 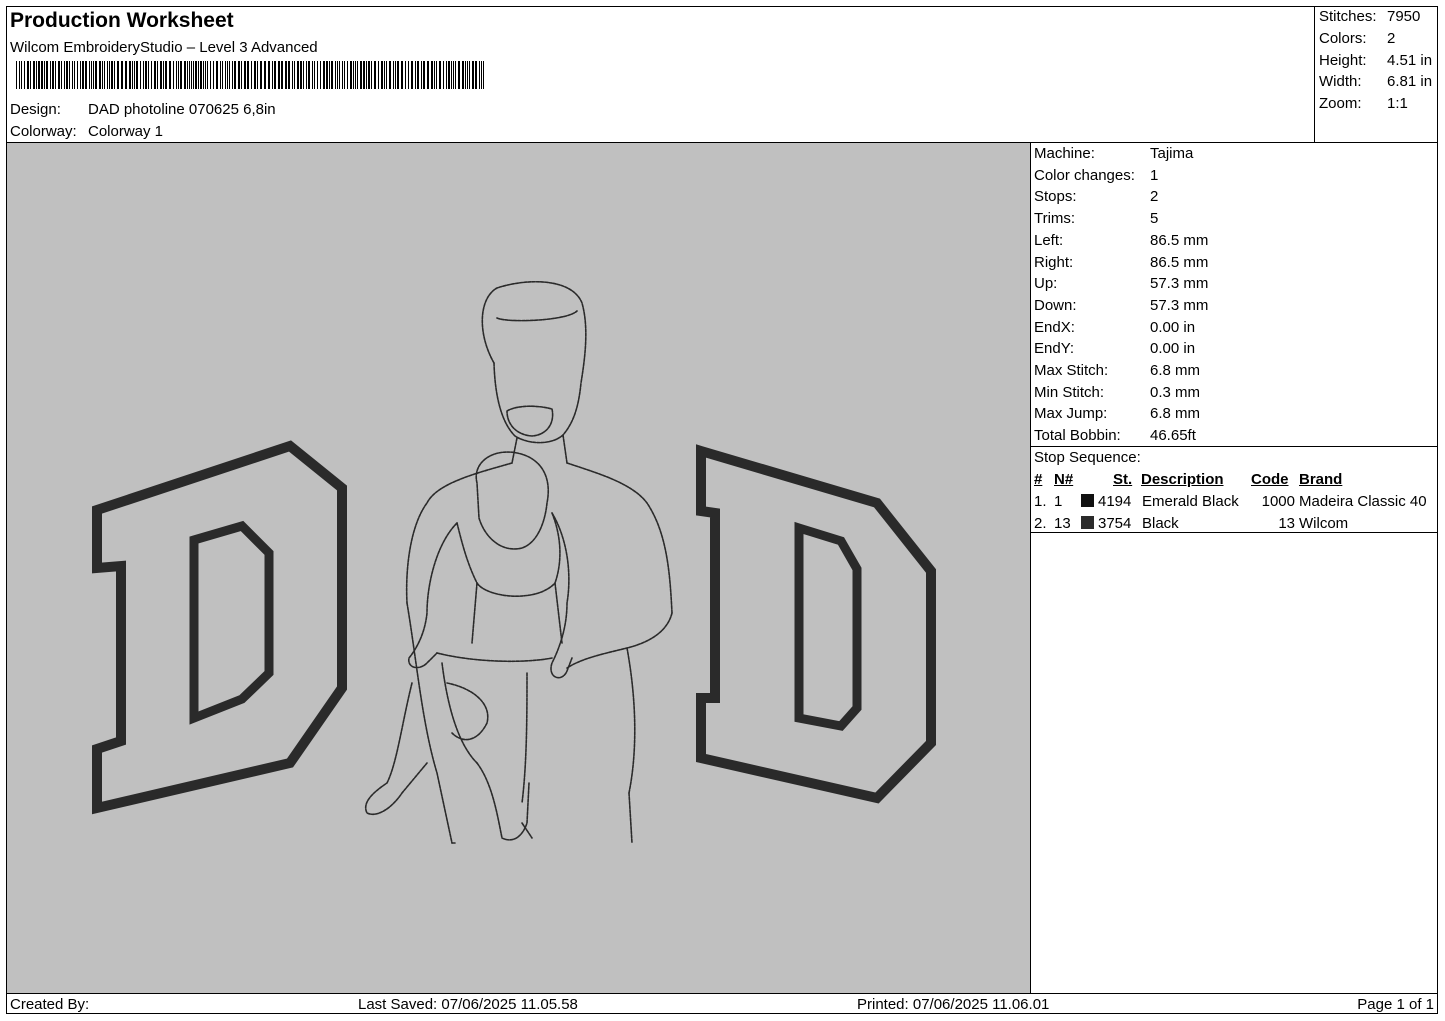 What do you see at coordinates (1084, 175) in the screenshot?
I see `machine-row-label: Color changes:` at bounding box center [1084, 175].